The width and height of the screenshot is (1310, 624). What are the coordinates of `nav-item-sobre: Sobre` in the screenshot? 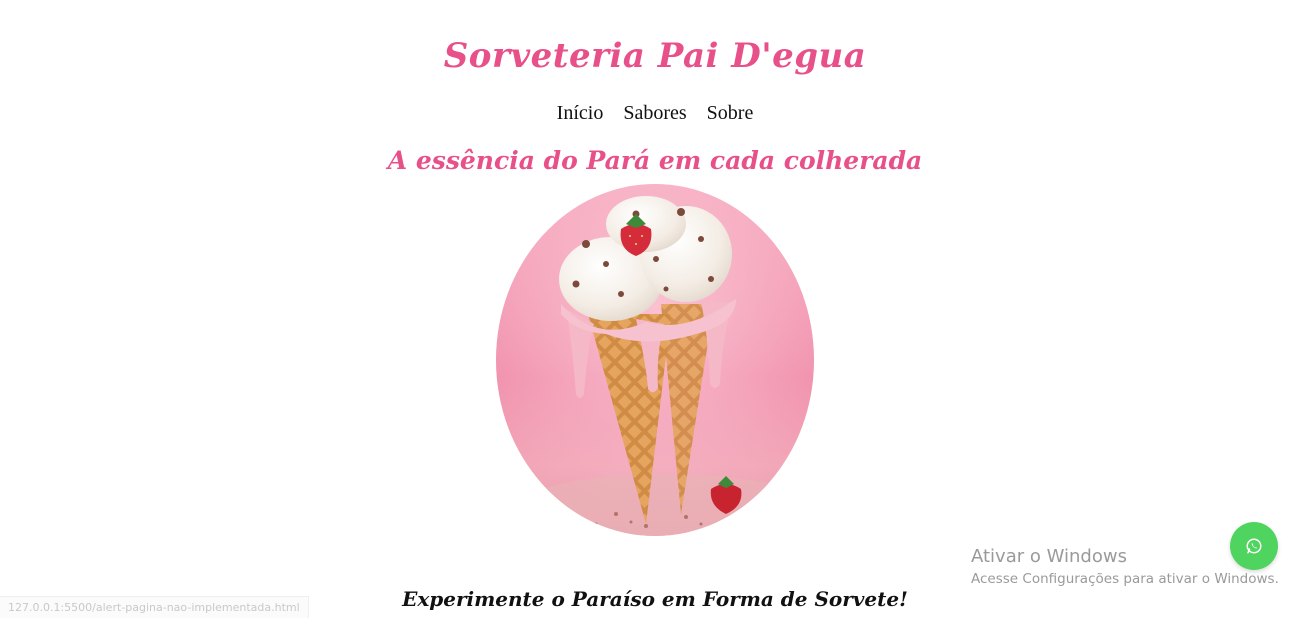 It's located at (730, 113).